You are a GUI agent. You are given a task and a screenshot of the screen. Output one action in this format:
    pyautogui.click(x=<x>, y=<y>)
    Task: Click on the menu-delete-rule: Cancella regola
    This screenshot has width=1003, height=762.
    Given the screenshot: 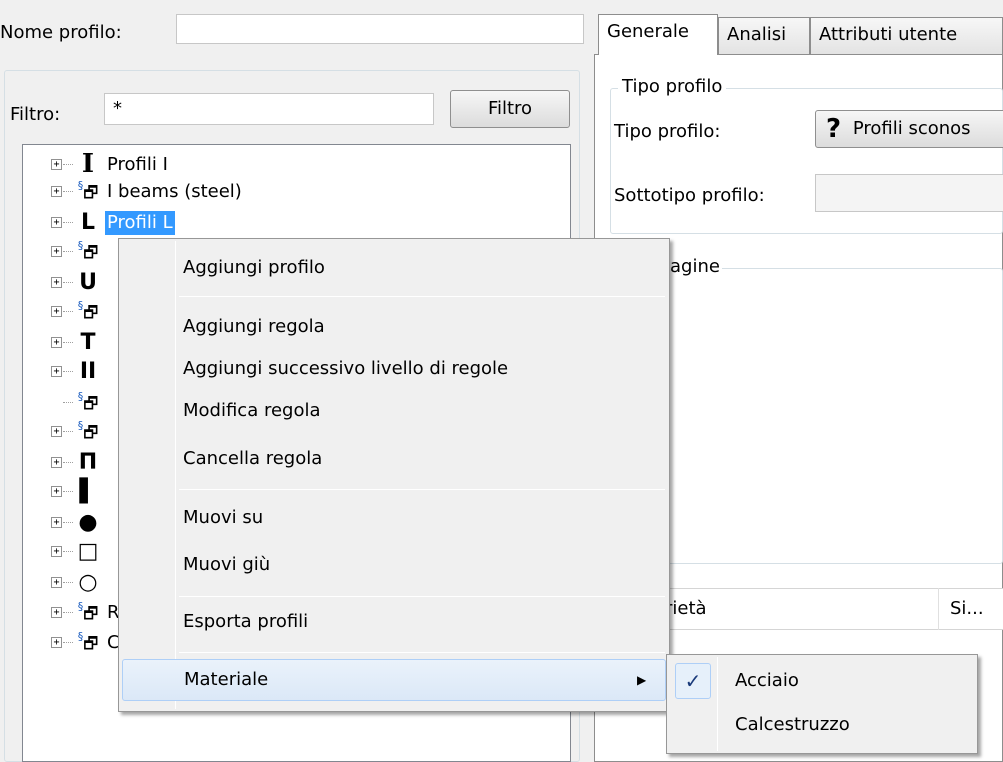 What is the action you would take?
    pyautogui.click(x=221, y=459)
    